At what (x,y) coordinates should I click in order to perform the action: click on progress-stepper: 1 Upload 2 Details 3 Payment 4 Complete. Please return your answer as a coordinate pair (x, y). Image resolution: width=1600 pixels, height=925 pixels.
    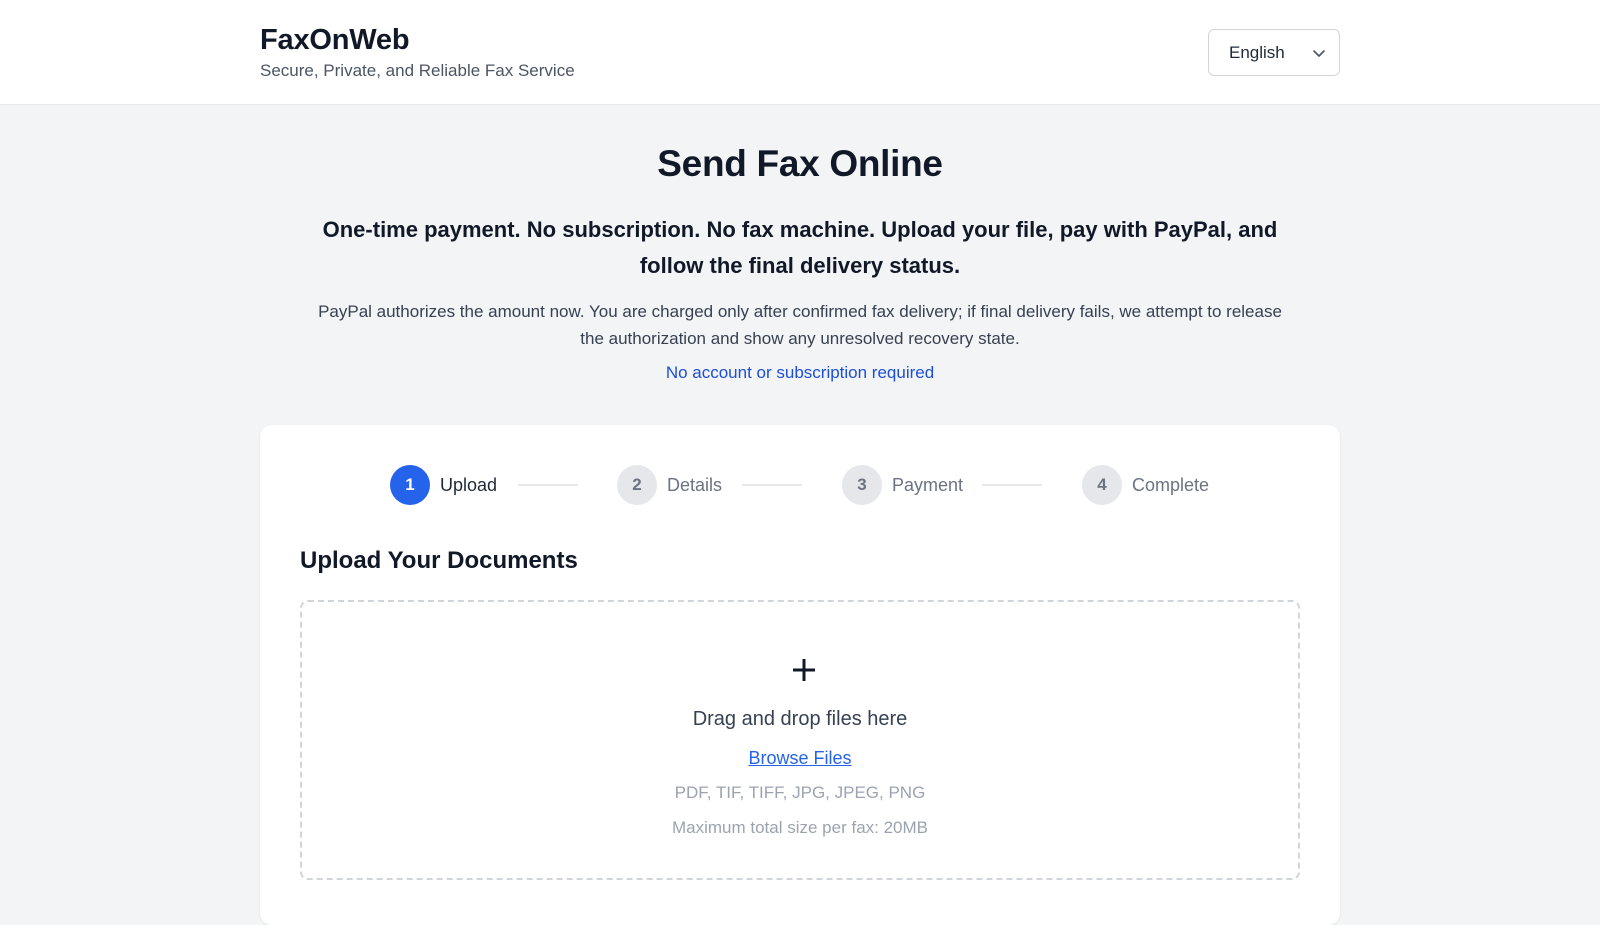
    Looking at the image, I should click on (800, 485).